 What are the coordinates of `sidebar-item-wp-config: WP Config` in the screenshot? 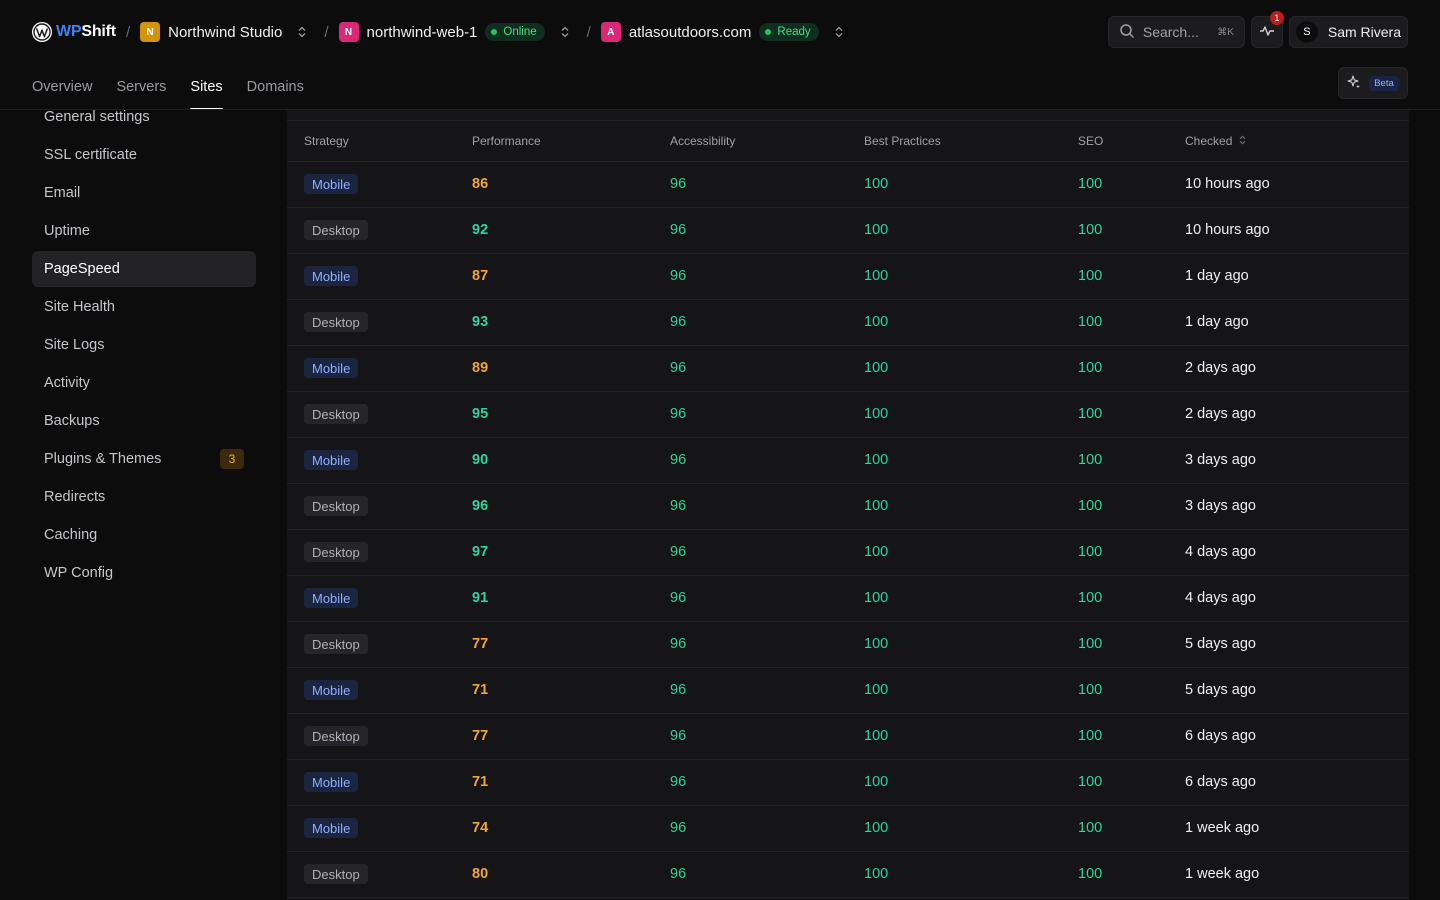 It's located at (144, 573).